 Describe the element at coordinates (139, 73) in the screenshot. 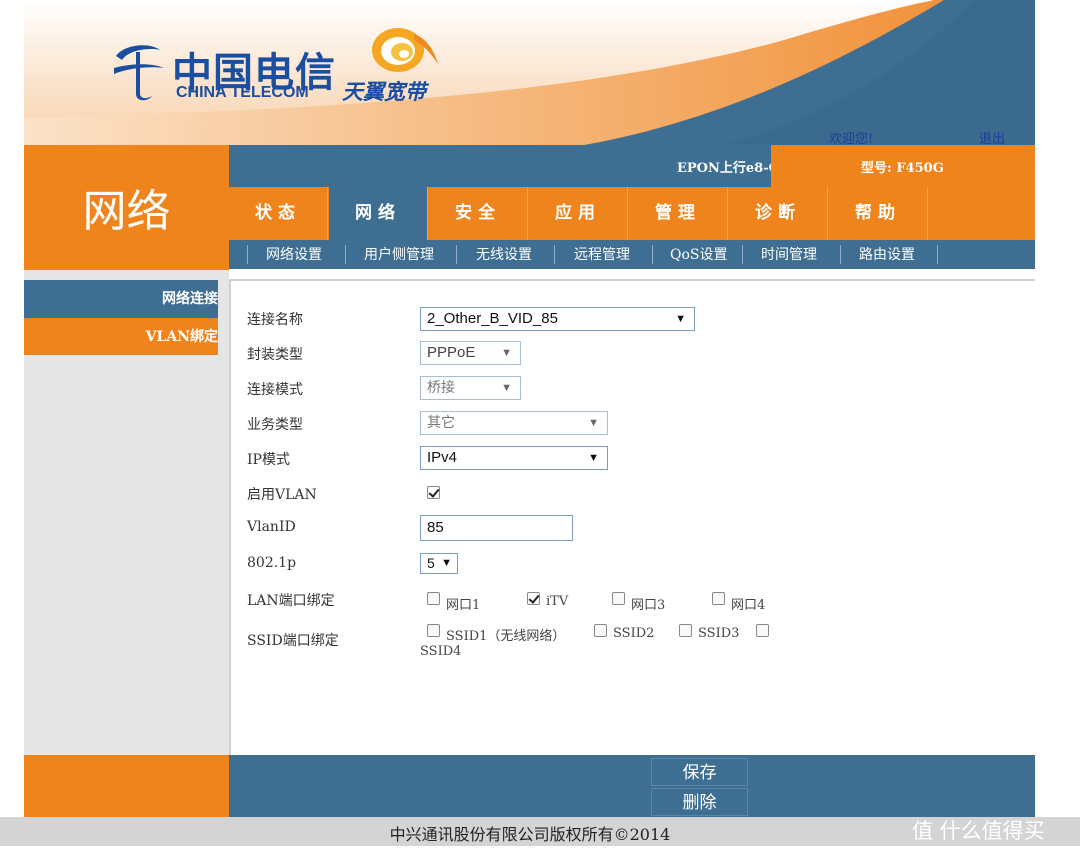

I see `telecom-e-icon` at that location.